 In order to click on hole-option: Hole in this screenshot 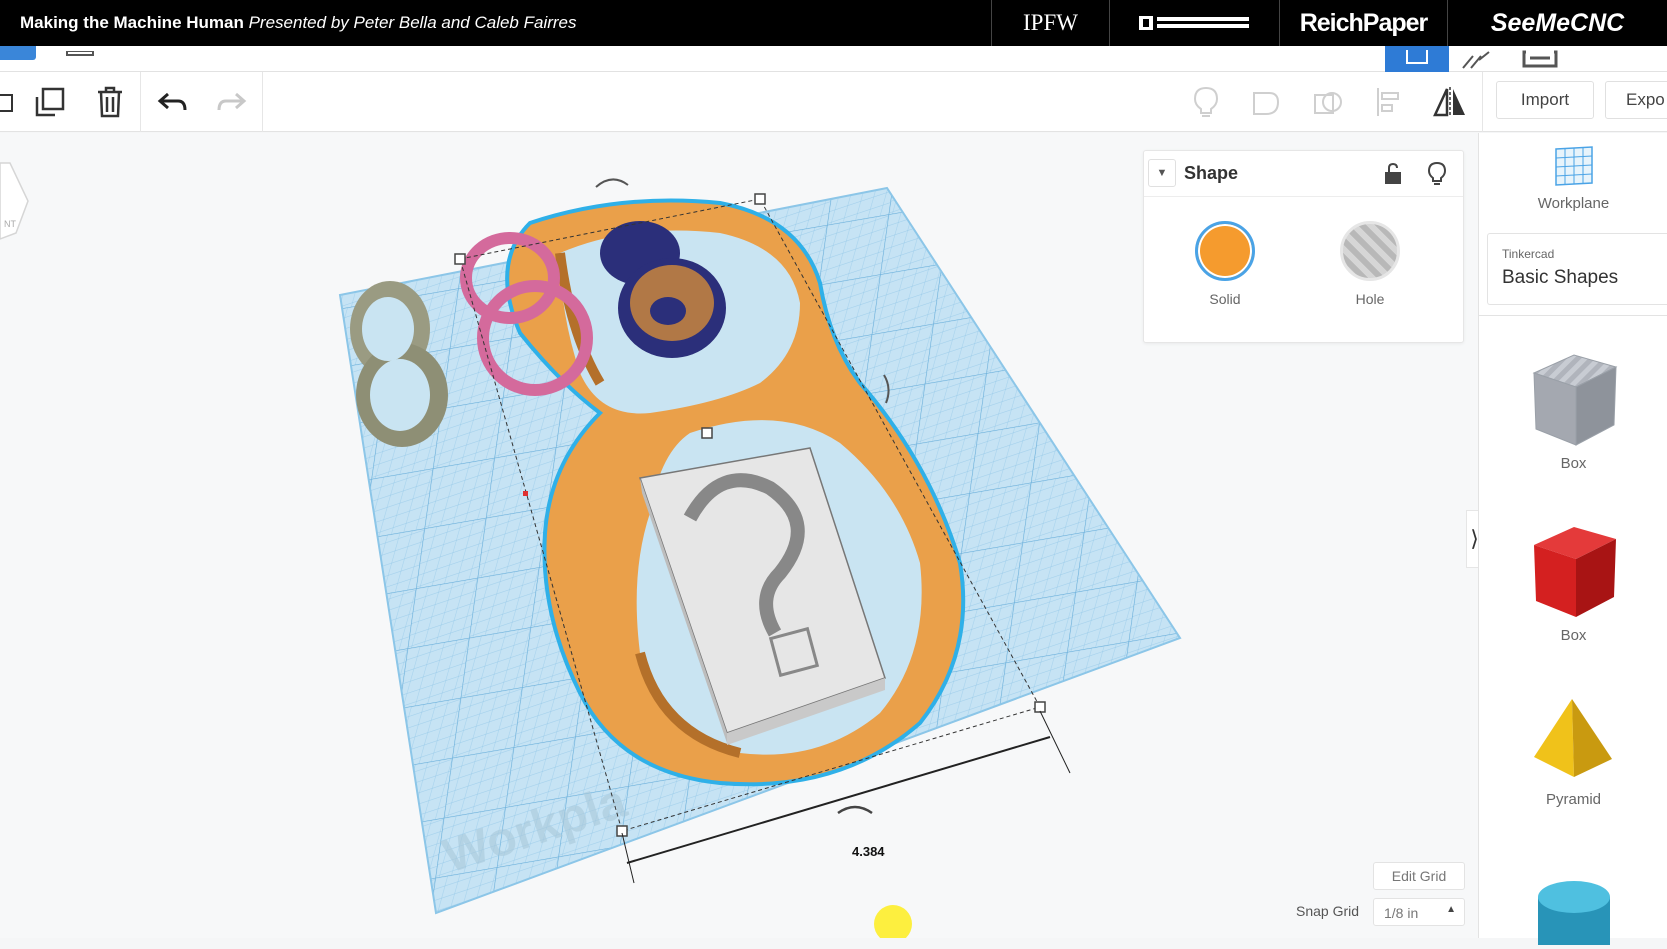, I will do `click(1370, 264)`.